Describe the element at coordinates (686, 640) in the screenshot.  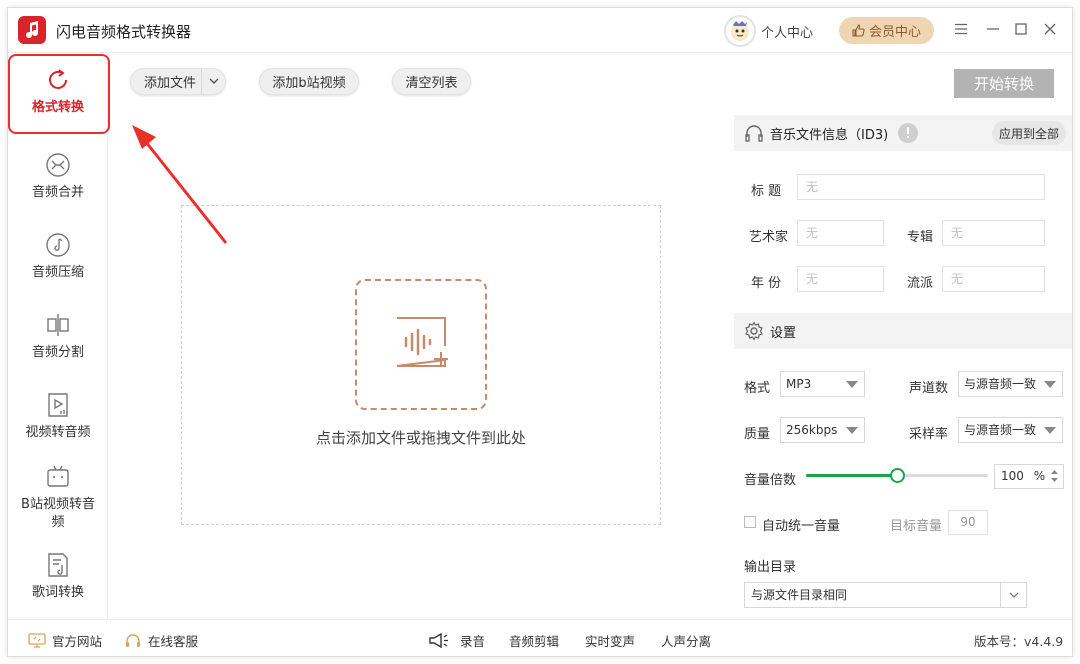
I see `vocal-separation-button: 人声分离` at that location.